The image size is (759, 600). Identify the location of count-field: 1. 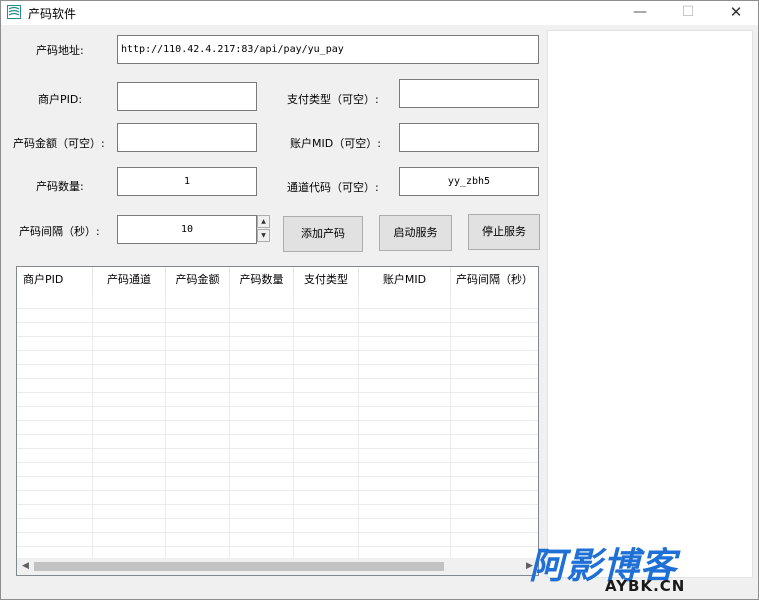
(187, 181).